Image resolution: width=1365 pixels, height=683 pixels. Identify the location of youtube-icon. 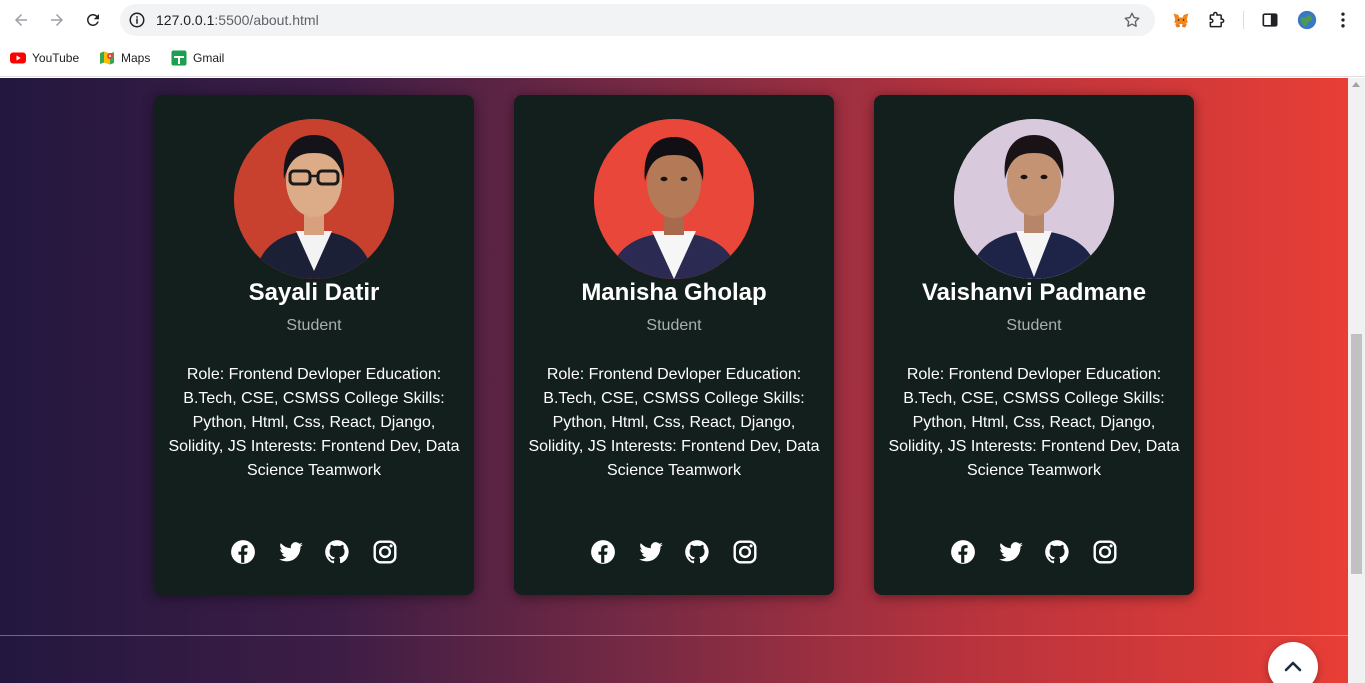
(18, 58).